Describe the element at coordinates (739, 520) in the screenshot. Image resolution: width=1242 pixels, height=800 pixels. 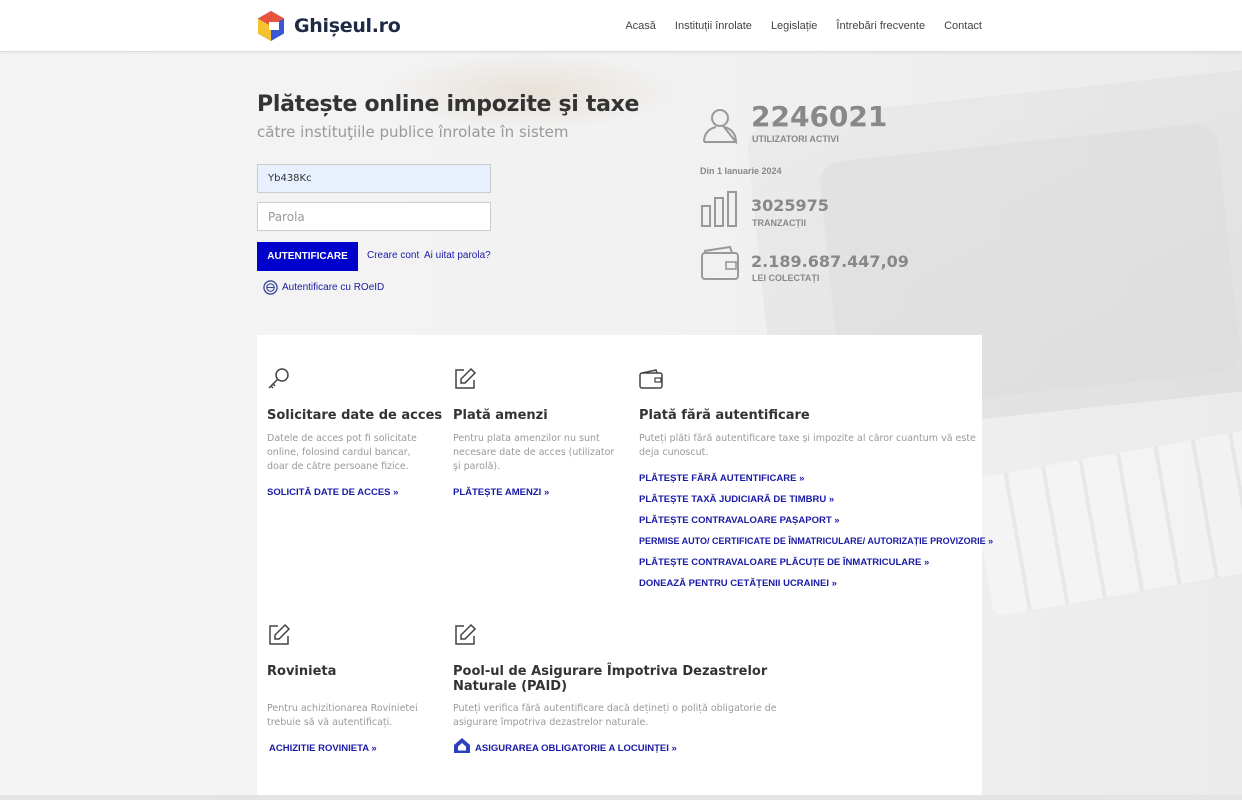
I see `pay-passport-fee-link: PLĂTEȘTE CONTRAVALOARE PAȘAPORT »` at that location.